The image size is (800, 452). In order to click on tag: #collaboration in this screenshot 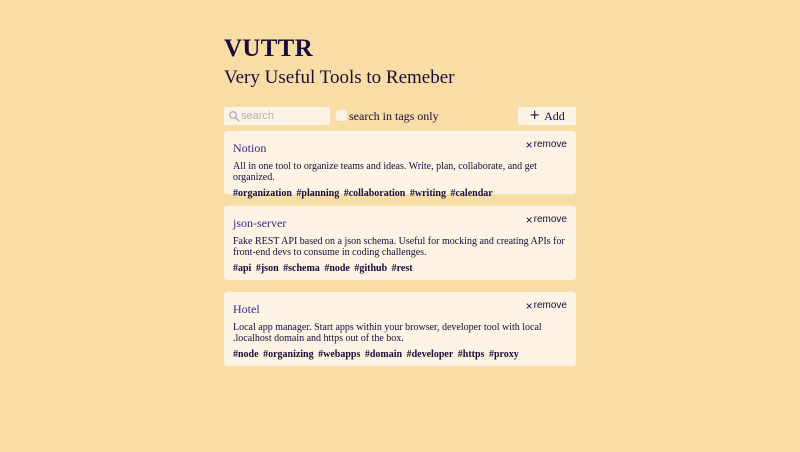, I will do `click(374, 193)`.